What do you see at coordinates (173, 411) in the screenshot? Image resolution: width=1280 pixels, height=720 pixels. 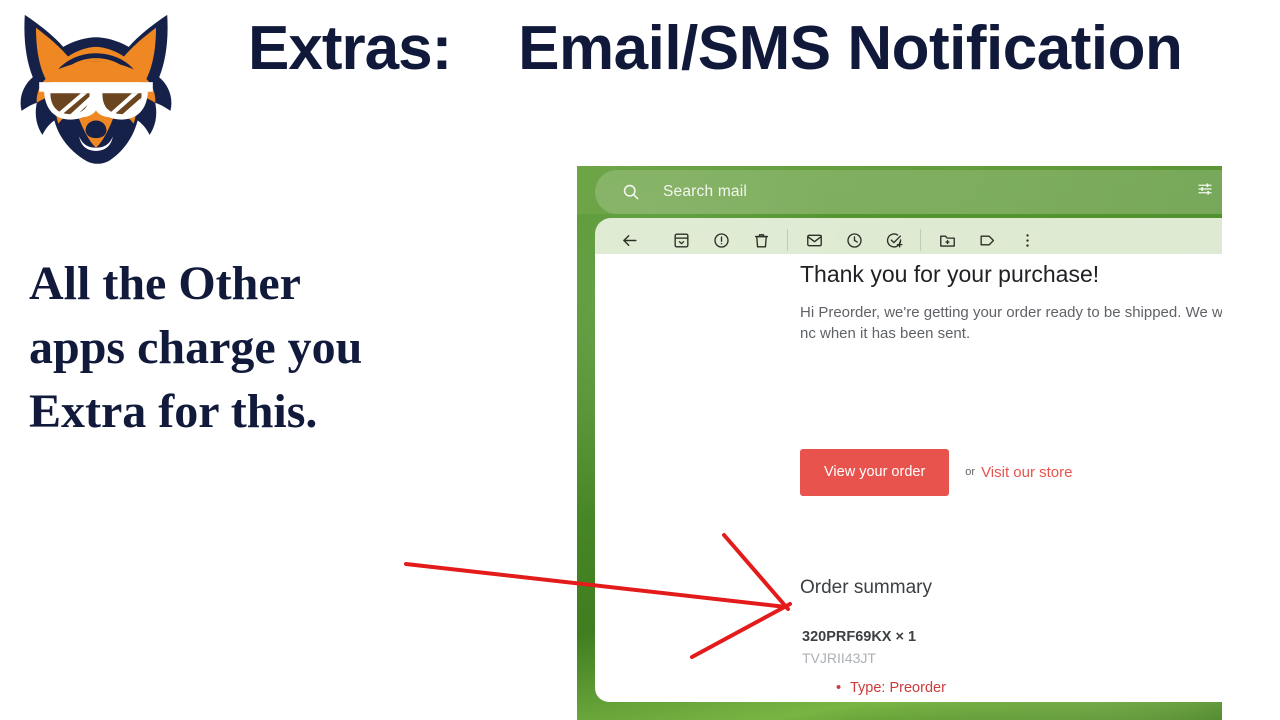 I see `slide-body-line-3: Extra for this.` at bounding box center [173, 411].